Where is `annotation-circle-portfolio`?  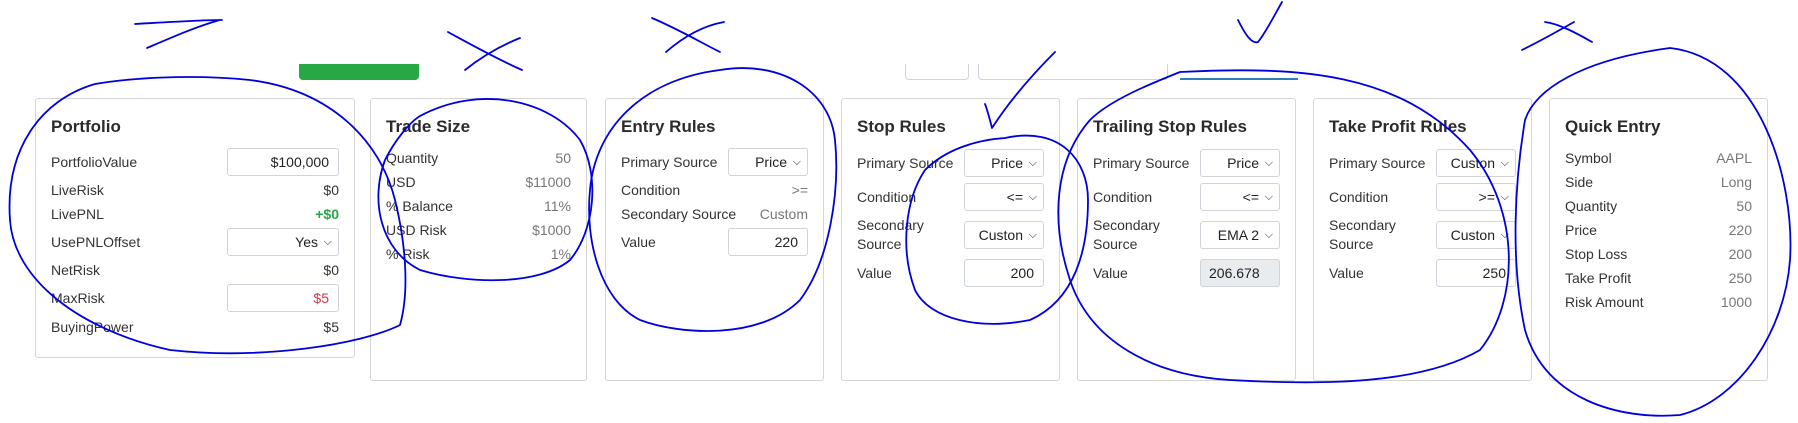 annotation-circle-portfolio is located at coordinates (207, 215).